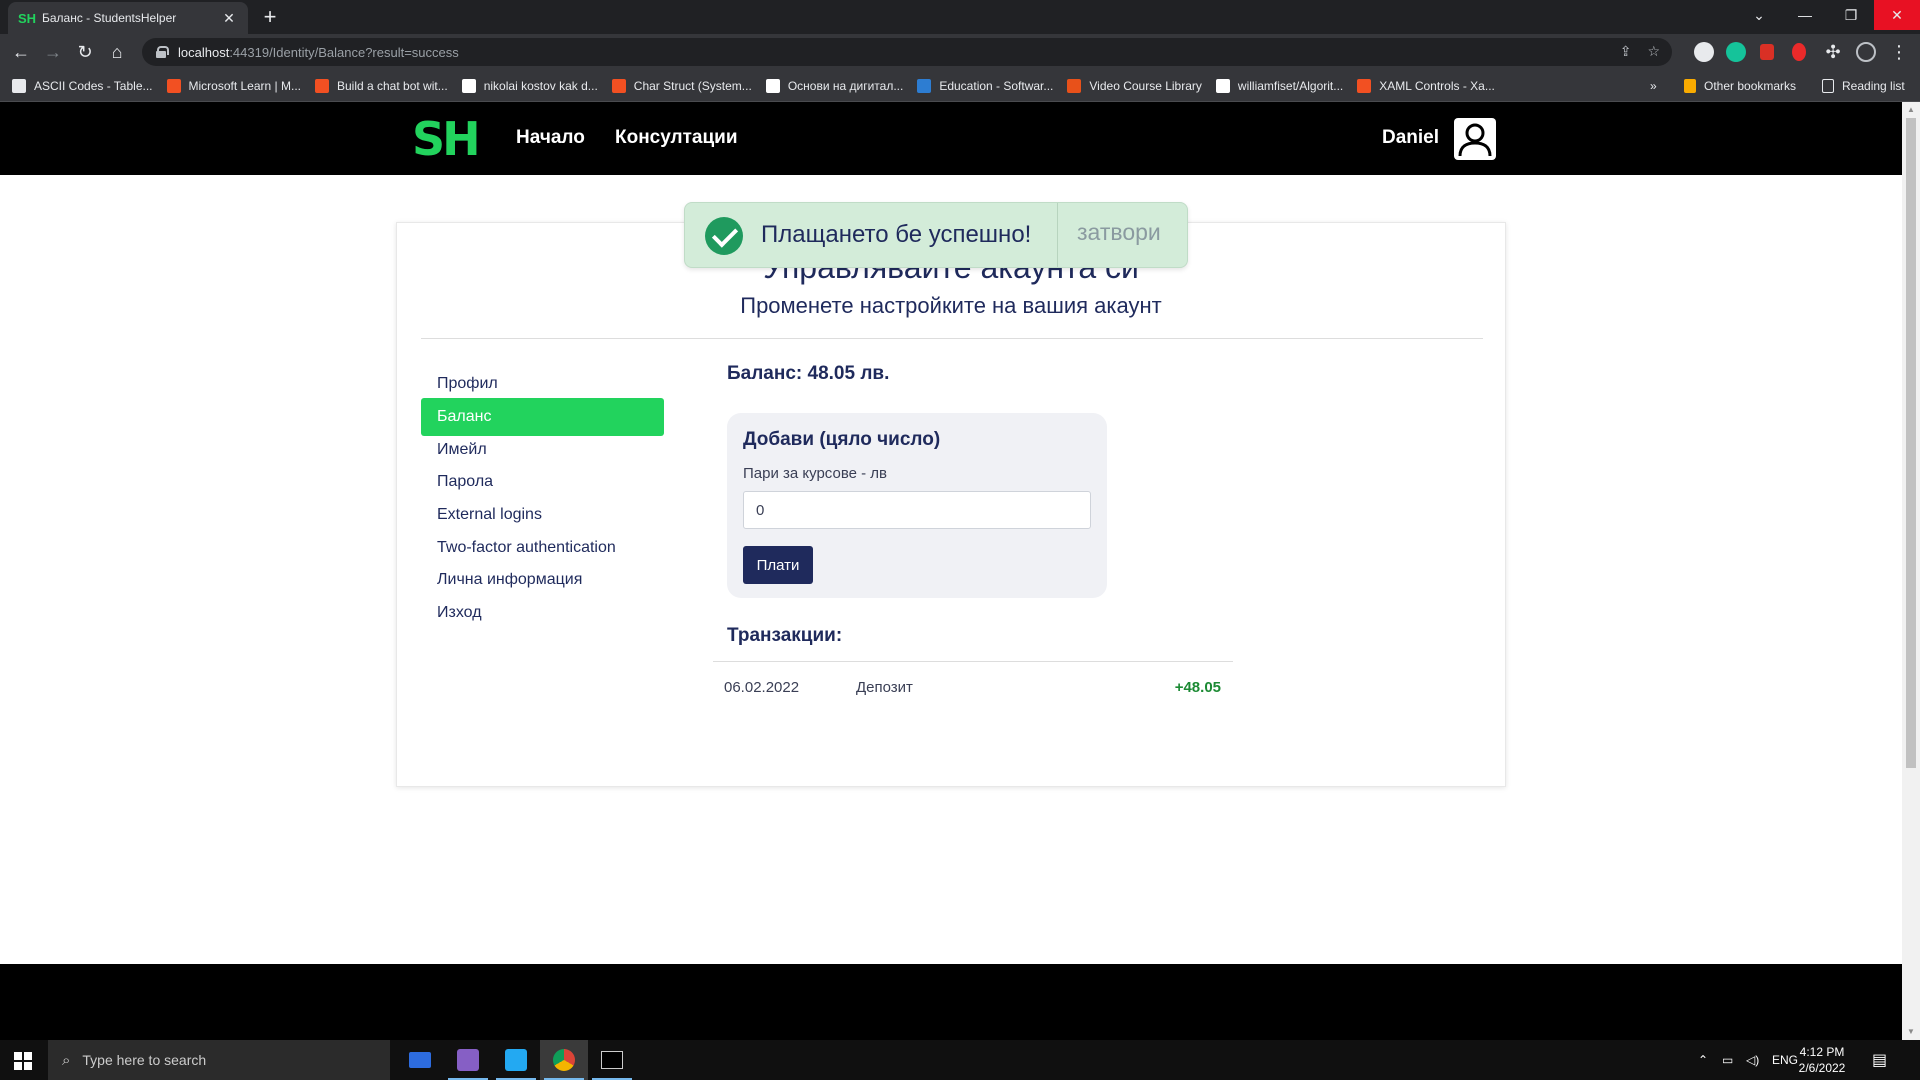  What do you see at coordinates (1879, 1060) in the screenshot?
I see `notifications-icon: ▤` at bounding box center [1879, 1060].